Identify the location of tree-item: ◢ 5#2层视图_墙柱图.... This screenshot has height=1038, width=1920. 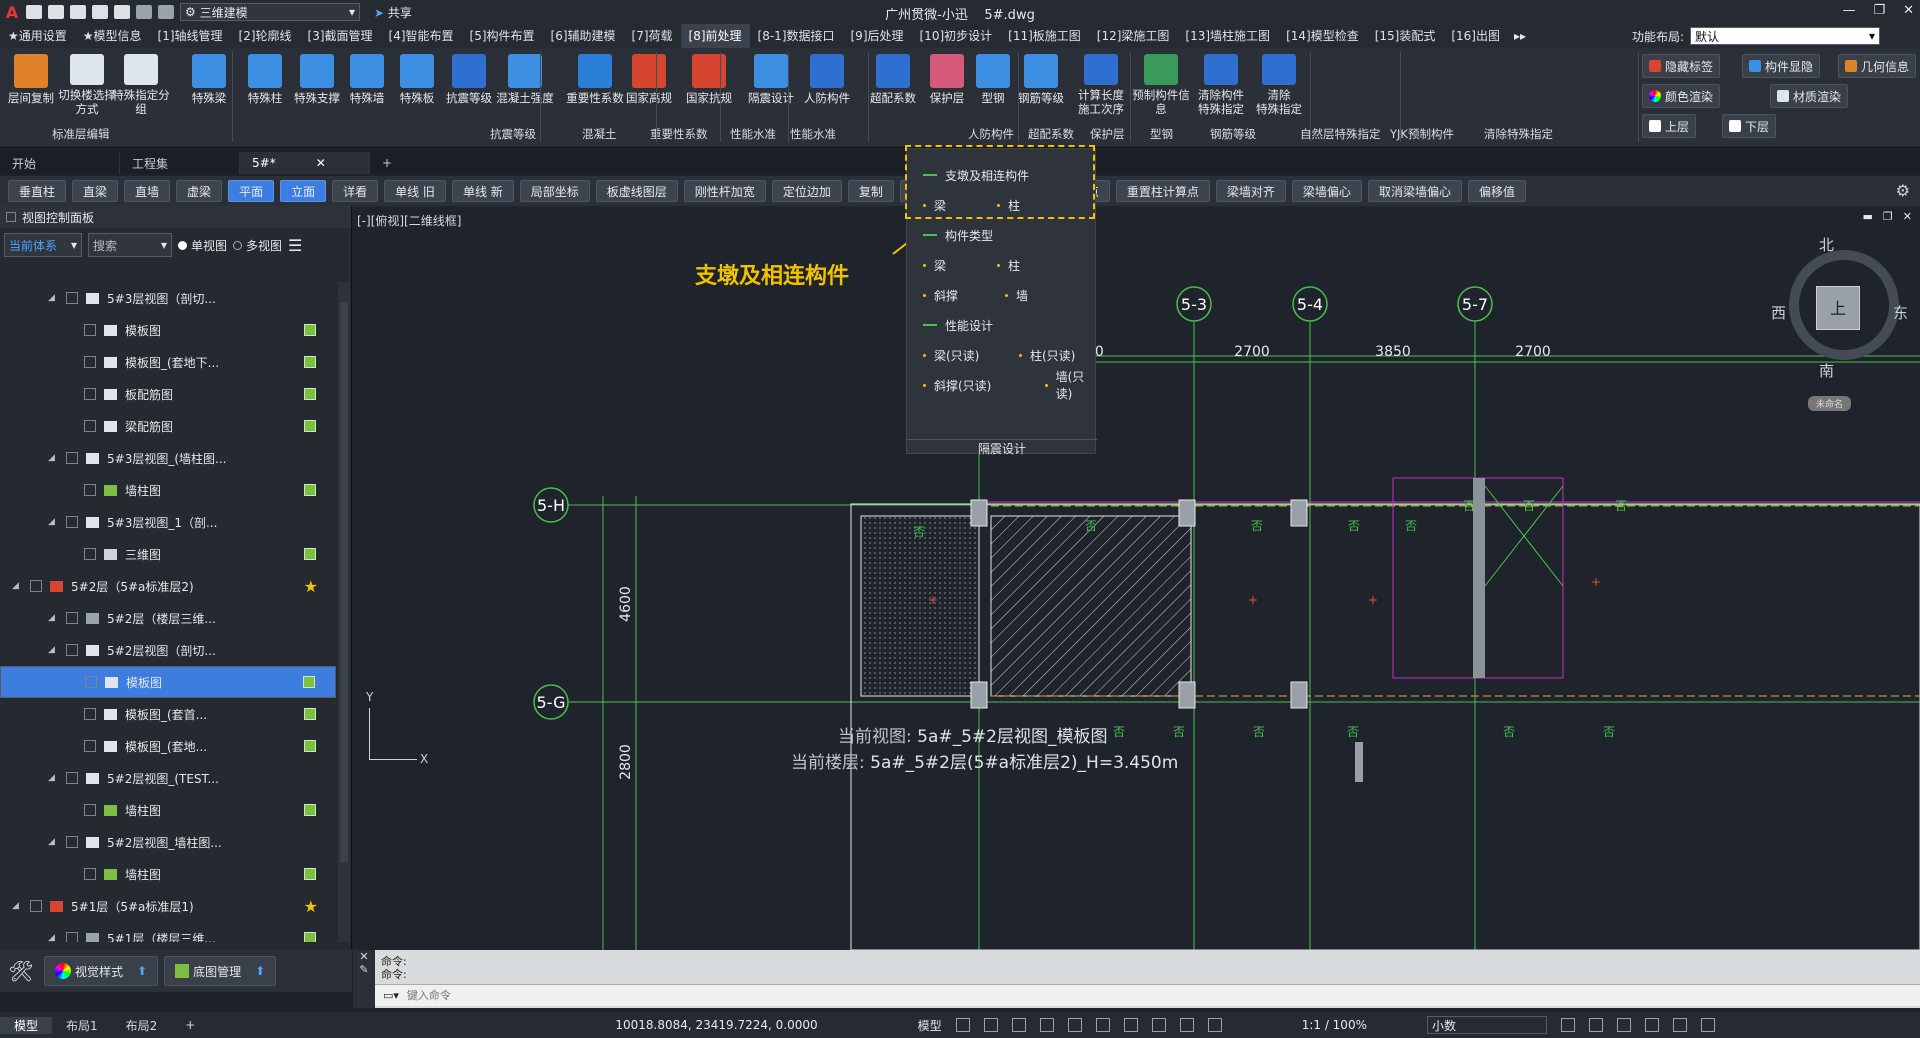
(168, 842).